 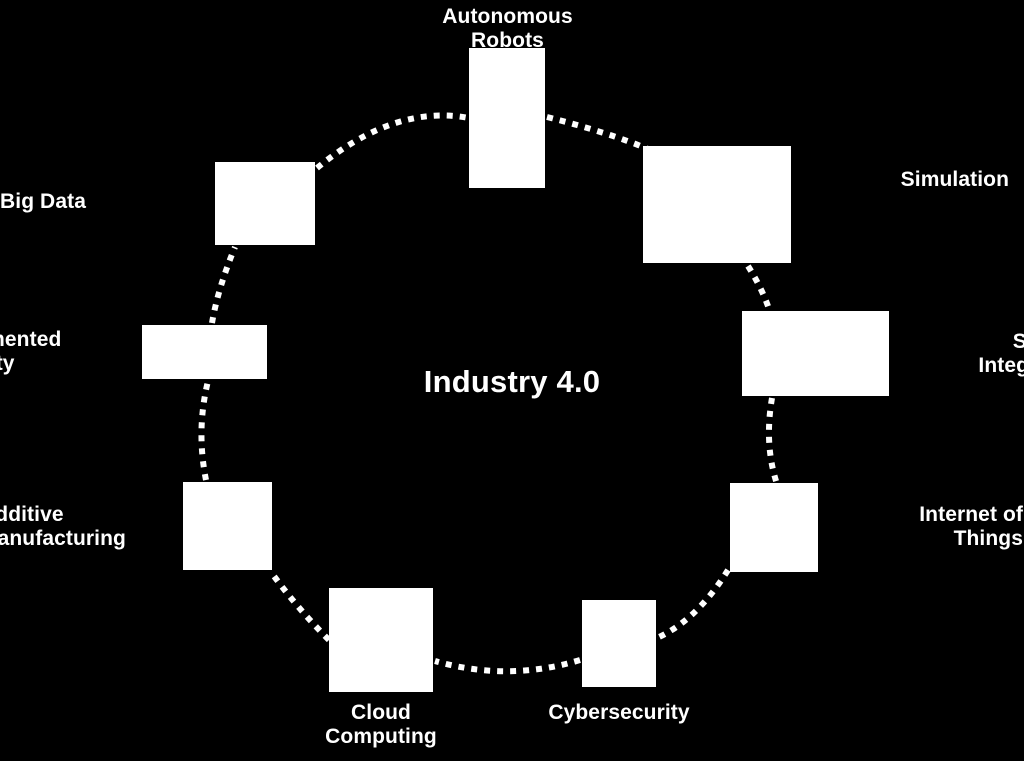 I want to click on node-label-simulation: Simulation, so click(x=954, y=179).